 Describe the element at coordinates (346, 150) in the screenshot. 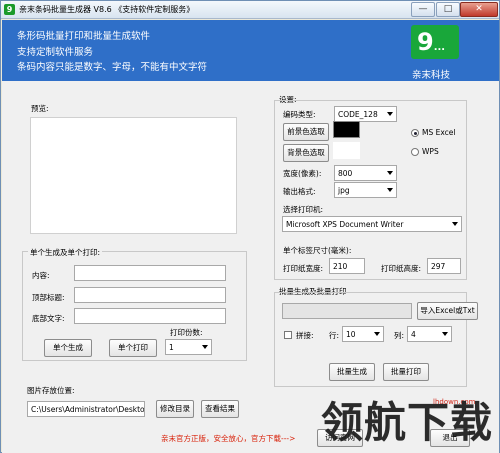

I see `background-swatch` at that location.